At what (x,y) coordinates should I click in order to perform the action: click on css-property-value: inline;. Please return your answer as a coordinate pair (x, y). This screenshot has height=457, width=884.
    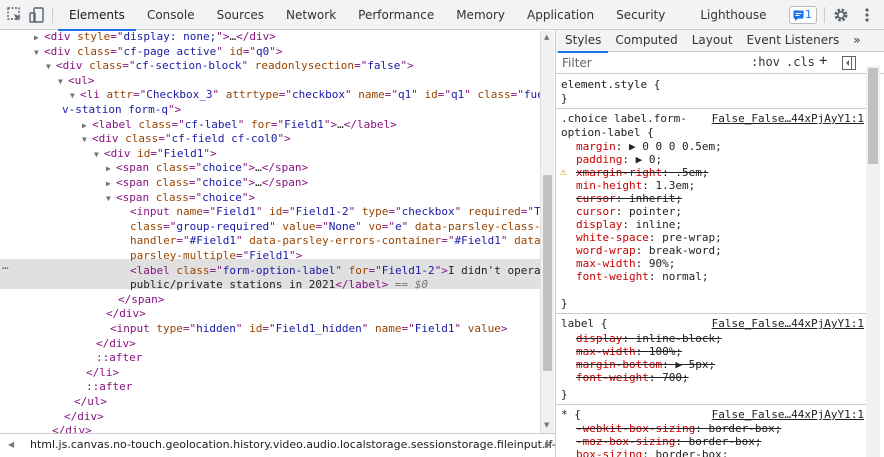
    Looking at the image, I should click on (659, 224).